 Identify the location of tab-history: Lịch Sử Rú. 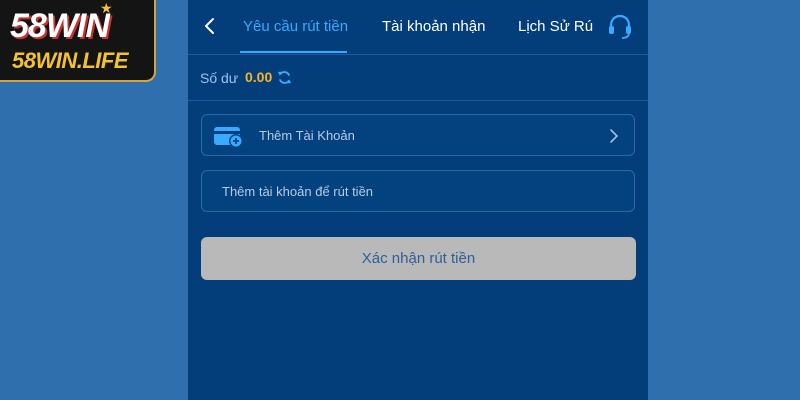
(555, 26).